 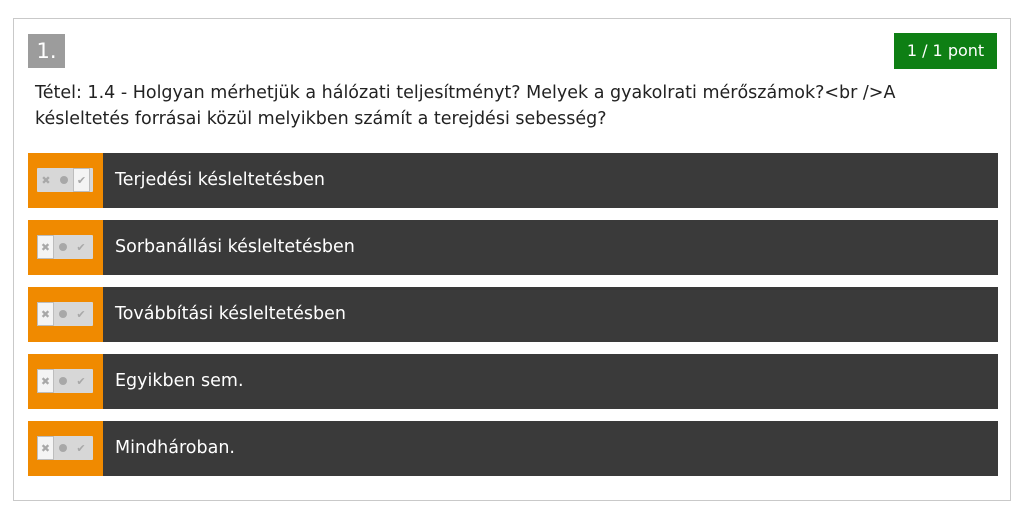 What do you see at coordinates (179, 381) in the screenshot?
I see `answer-label: Egyikben sem.` at bounding box center [179, 381].